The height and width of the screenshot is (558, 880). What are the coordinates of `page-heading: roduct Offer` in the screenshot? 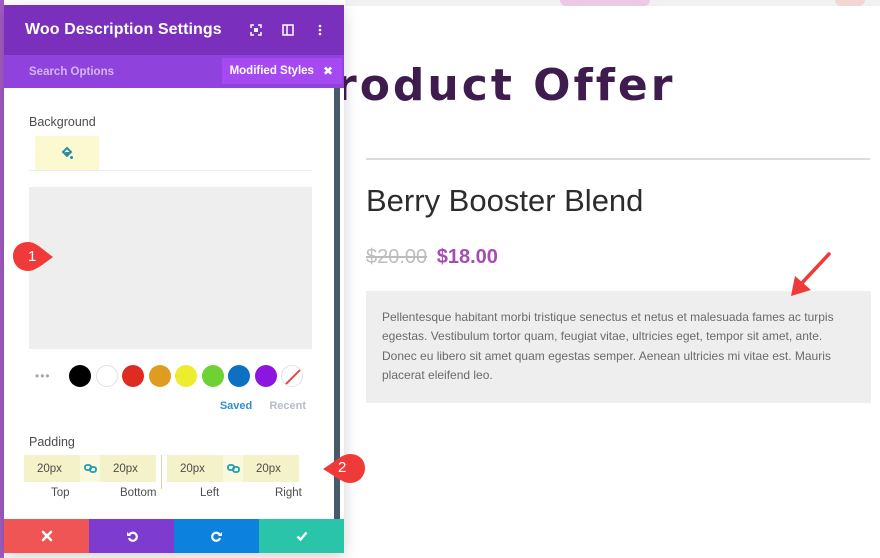 It's located at (505, 85).